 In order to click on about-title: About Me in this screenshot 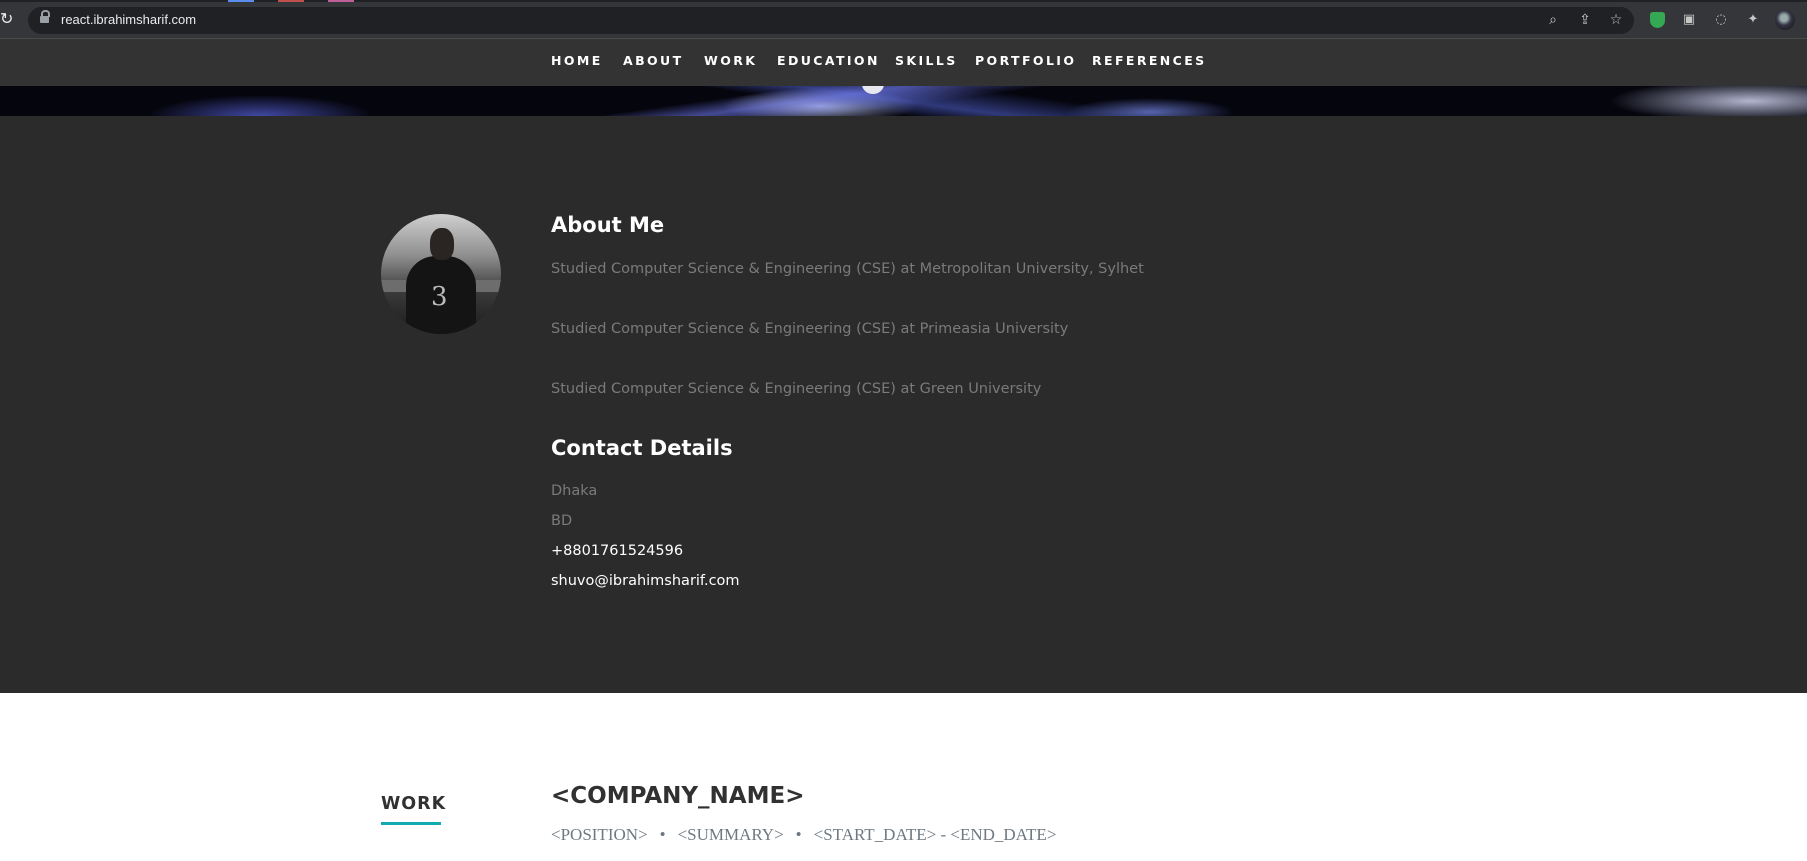, I will do `click(608, 225)`.